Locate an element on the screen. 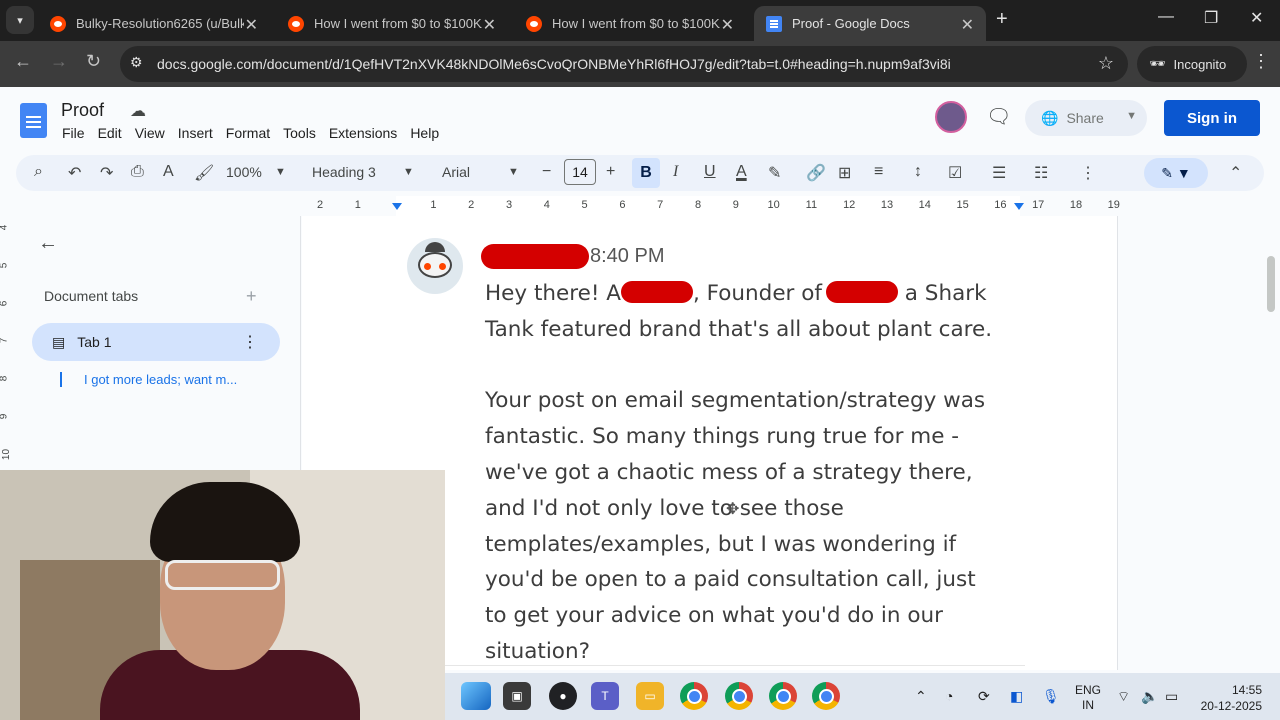 The width and height of the screenshot is (1280, 720). text-color-icon: A is located at coordinates (741, 172).